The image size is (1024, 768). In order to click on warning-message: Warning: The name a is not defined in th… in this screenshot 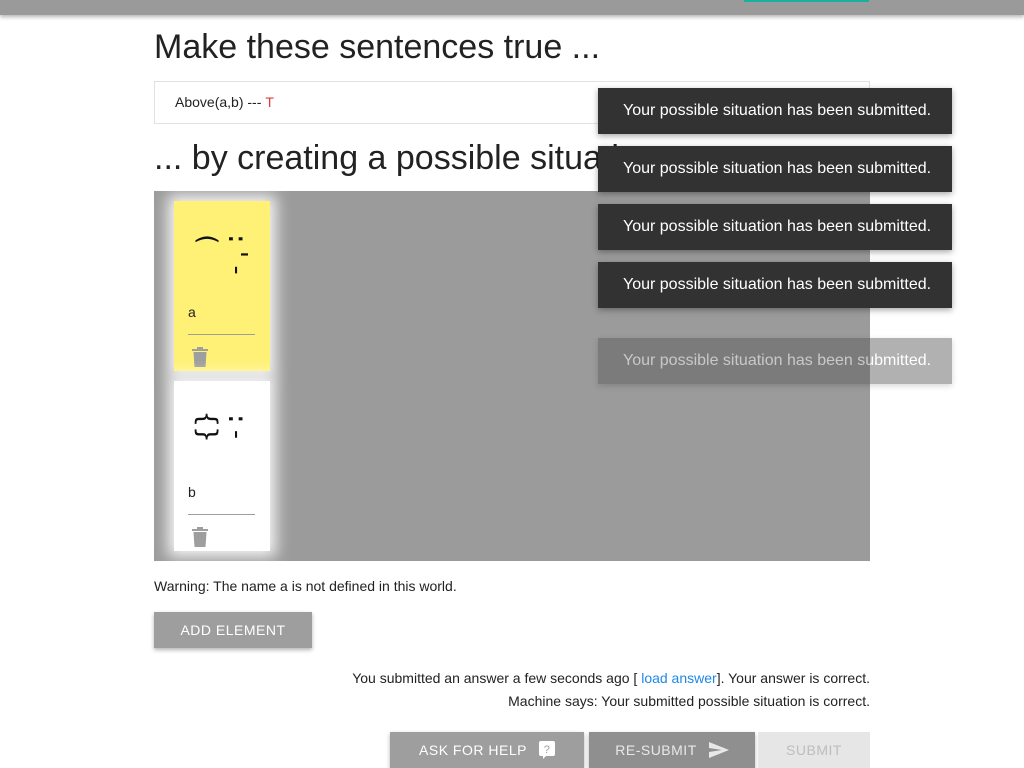, I will do `click(305, 586)`.